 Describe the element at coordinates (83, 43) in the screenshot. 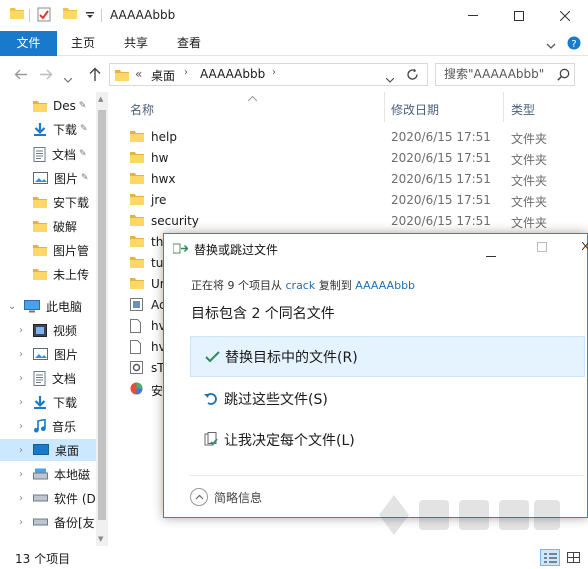

I see `tab-home: 主页` at that location.